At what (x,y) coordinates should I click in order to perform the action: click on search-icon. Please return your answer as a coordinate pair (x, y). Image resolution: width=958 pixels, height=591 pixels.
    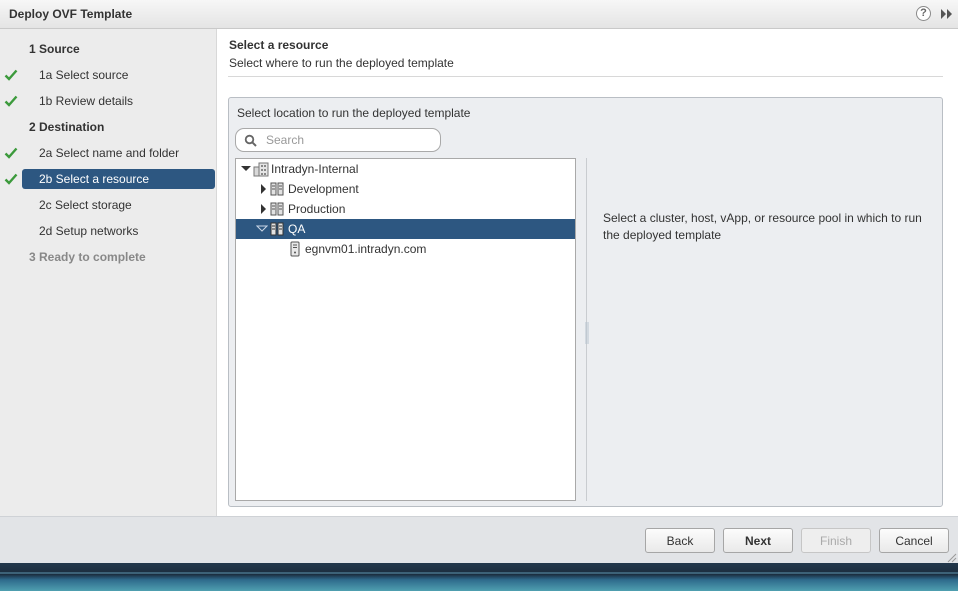
    Looking at the image, I should click on (250, 140).